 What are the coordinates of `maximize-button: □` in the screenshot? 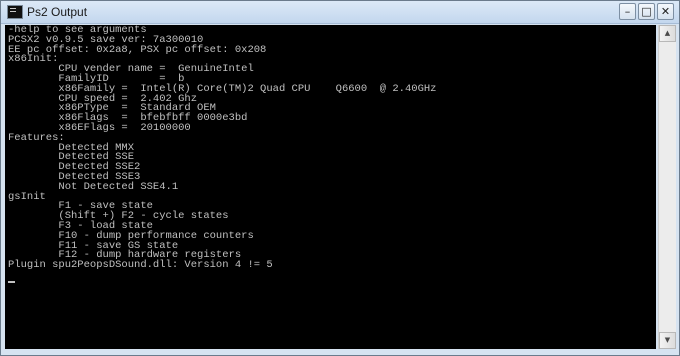 It's located at (646, 11).